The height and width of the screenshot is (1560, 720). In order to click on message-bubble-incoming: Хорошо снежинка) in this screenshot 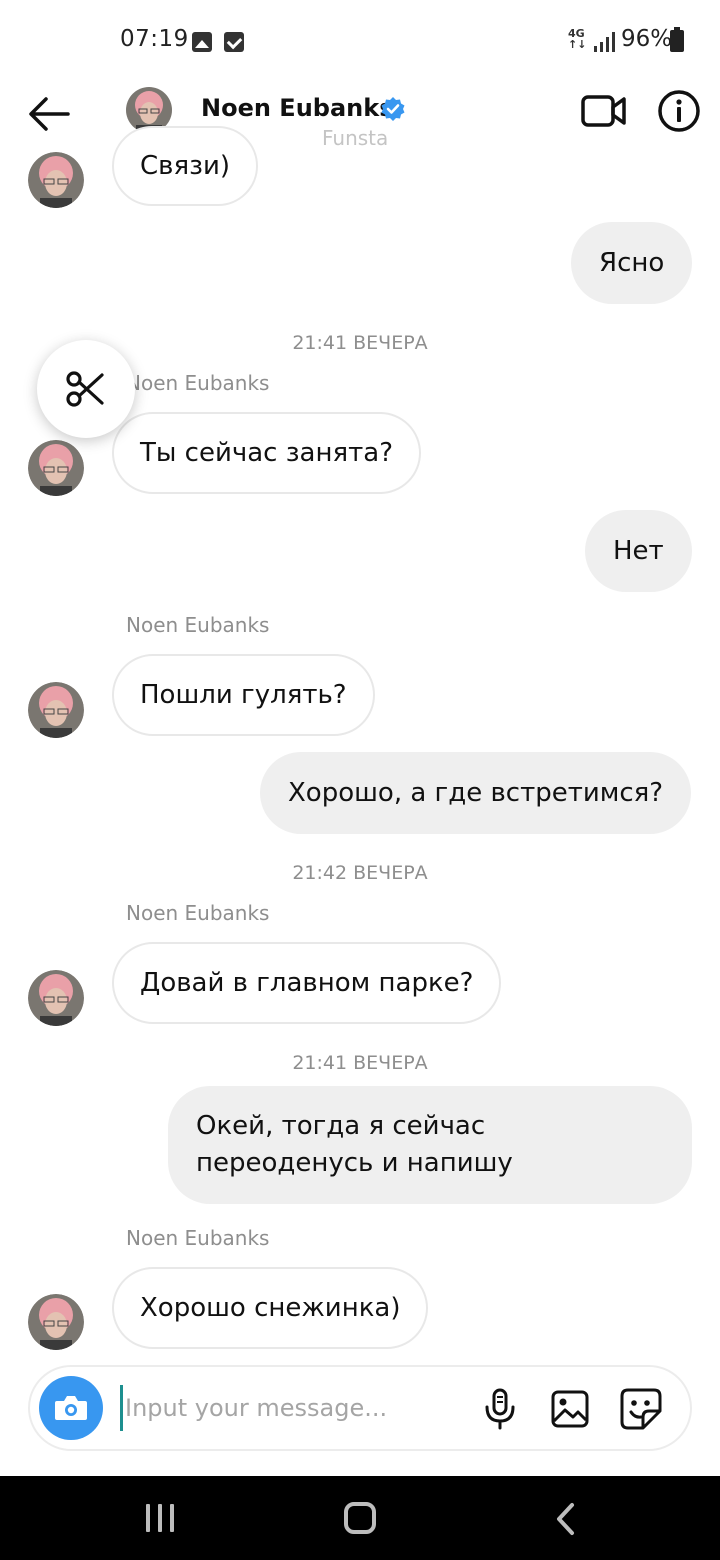, I will do `click(270, 1308)`.